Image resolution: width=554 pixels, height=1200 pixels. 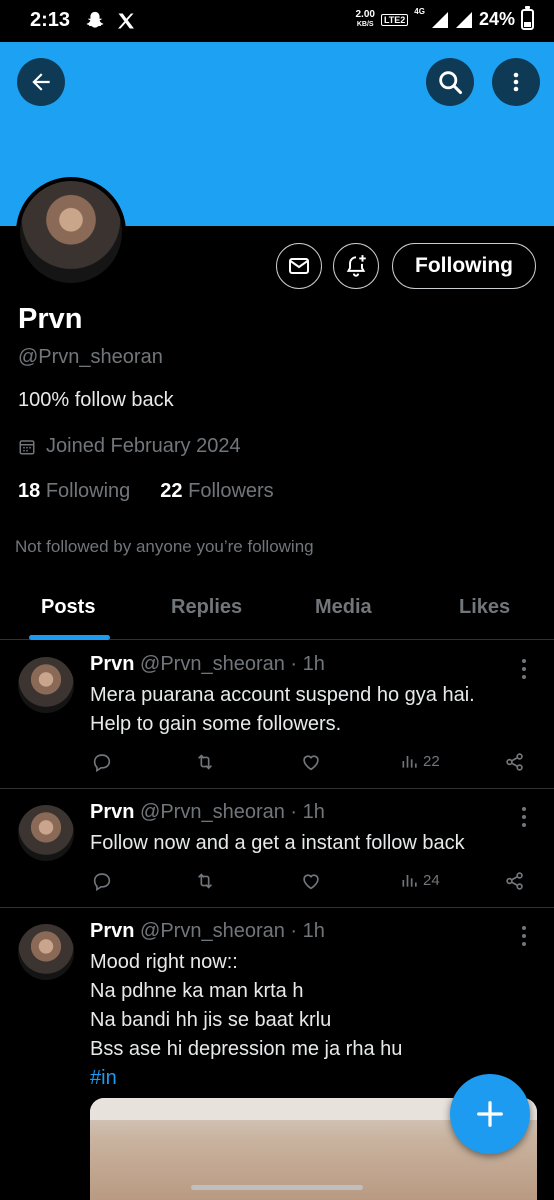 What do you see at coordinates (69, 637) in the screenshot?
I see `active-tab-indicator` at bounding box center [69, 637].